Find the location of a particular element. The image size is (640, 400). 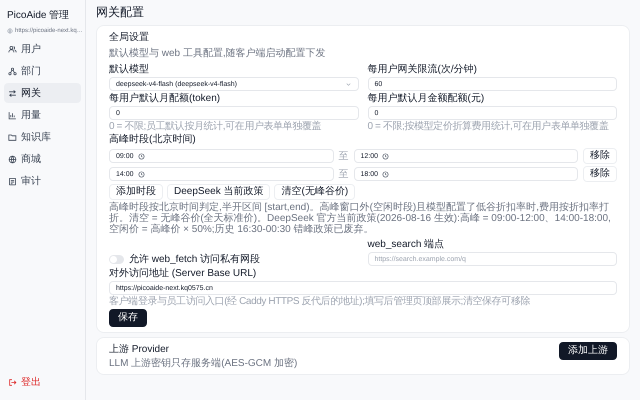

card-subtitle: LLM 上游密钥只存服务端(AES-GCM 加密) is located at coordinates (203, 363).